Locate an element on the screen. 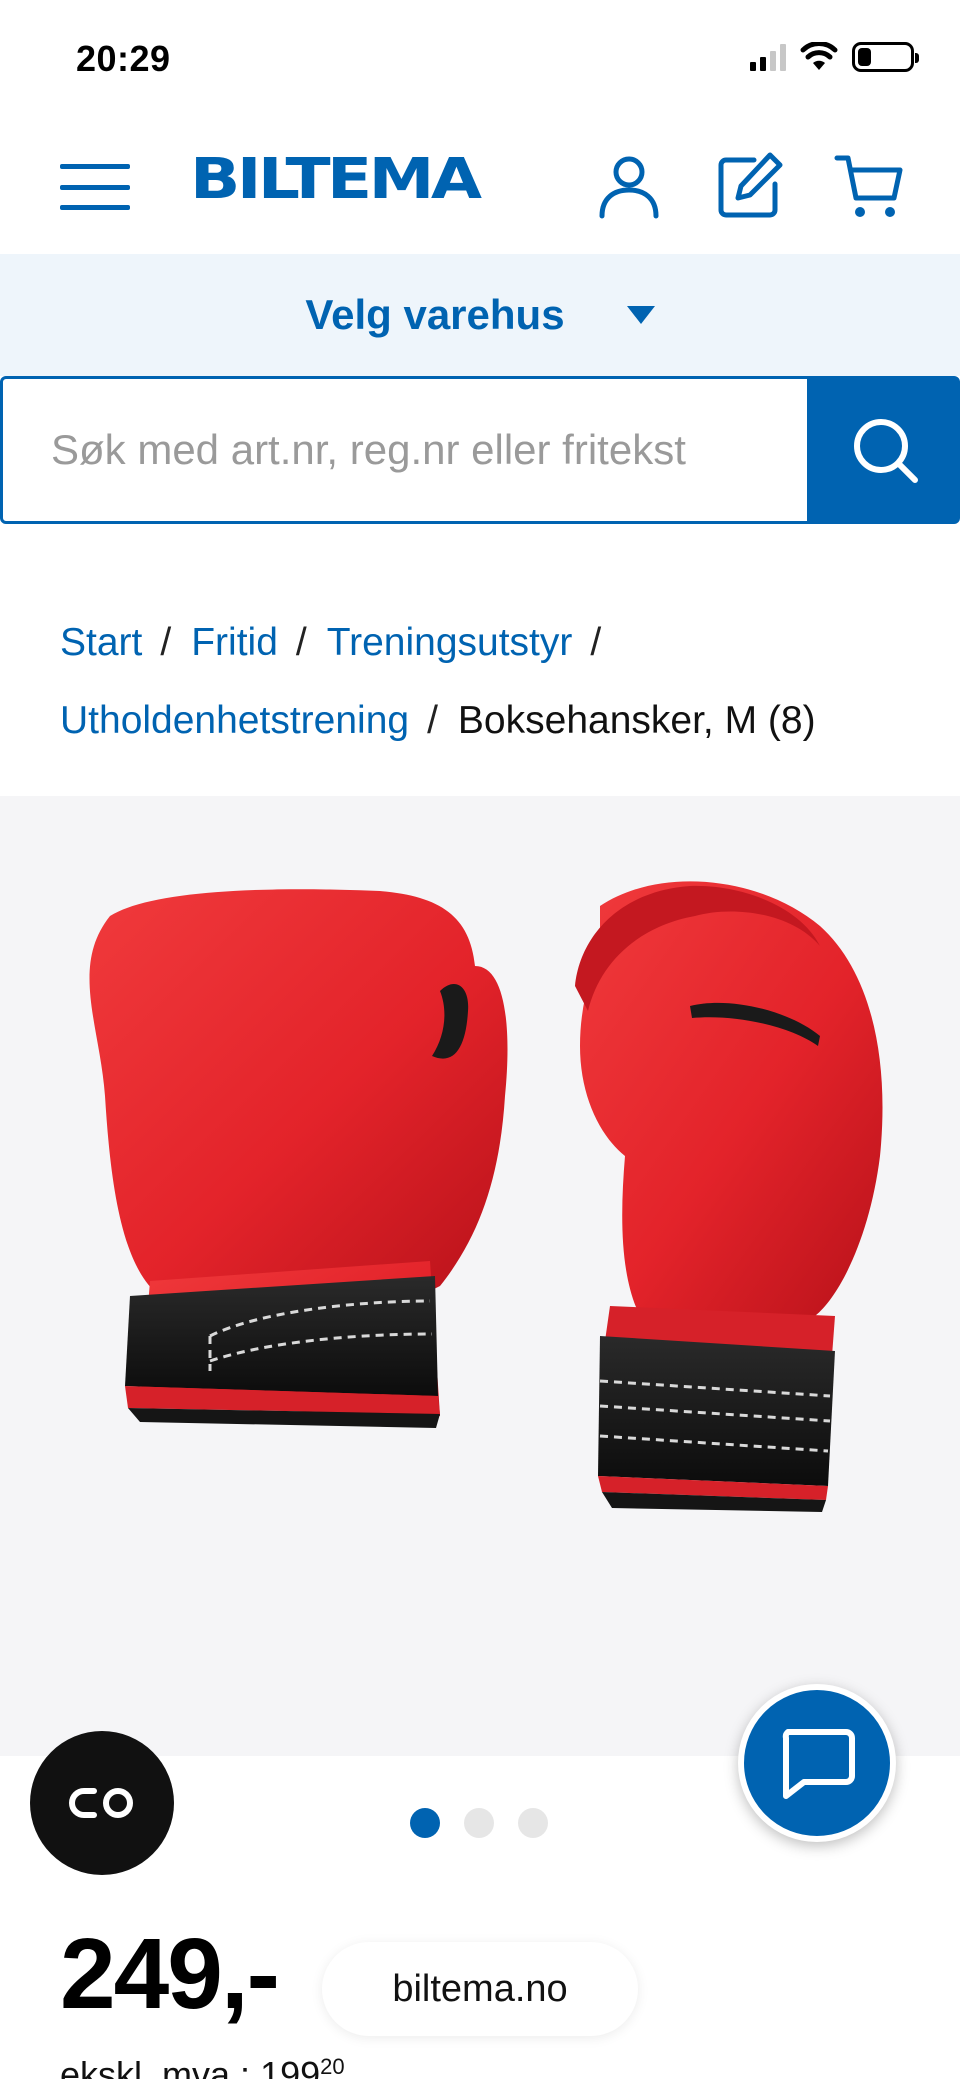 This screenshot has width=960, height=2079. breadcrumb-link-utholdenhetstrening: Utholdenhetstrening is located at coordinates (234, 720).